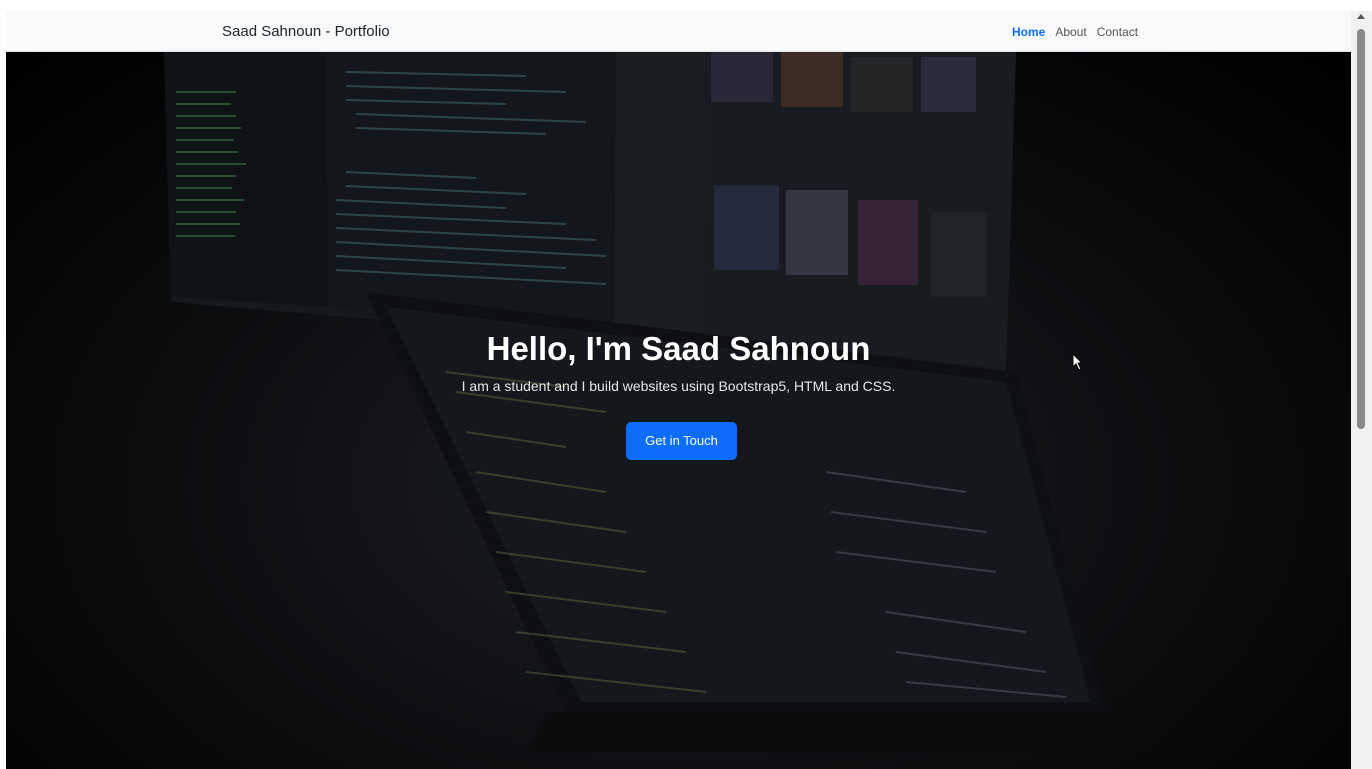 This screenshot has width=1372, height=769. What do you see at coordinates (1078, 362) in the screenshot?
I see `mouse-pointer-icon` at bounding box center [1078, 362].